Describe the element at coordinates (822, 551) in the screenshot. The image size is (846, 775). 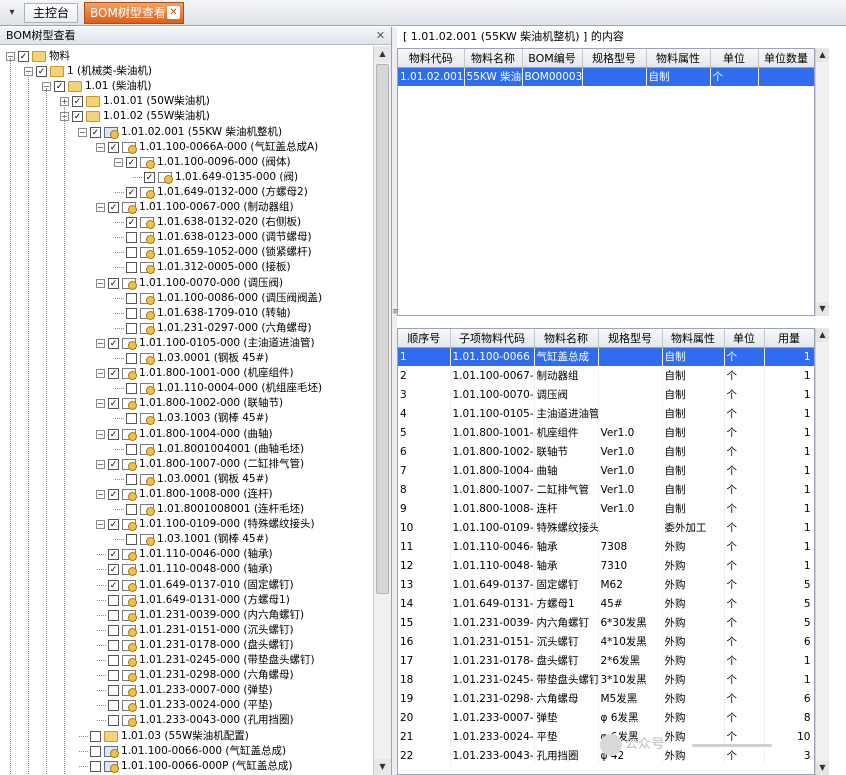
I see `detail-grid-scrollbar: ▲ ▼` at that location.